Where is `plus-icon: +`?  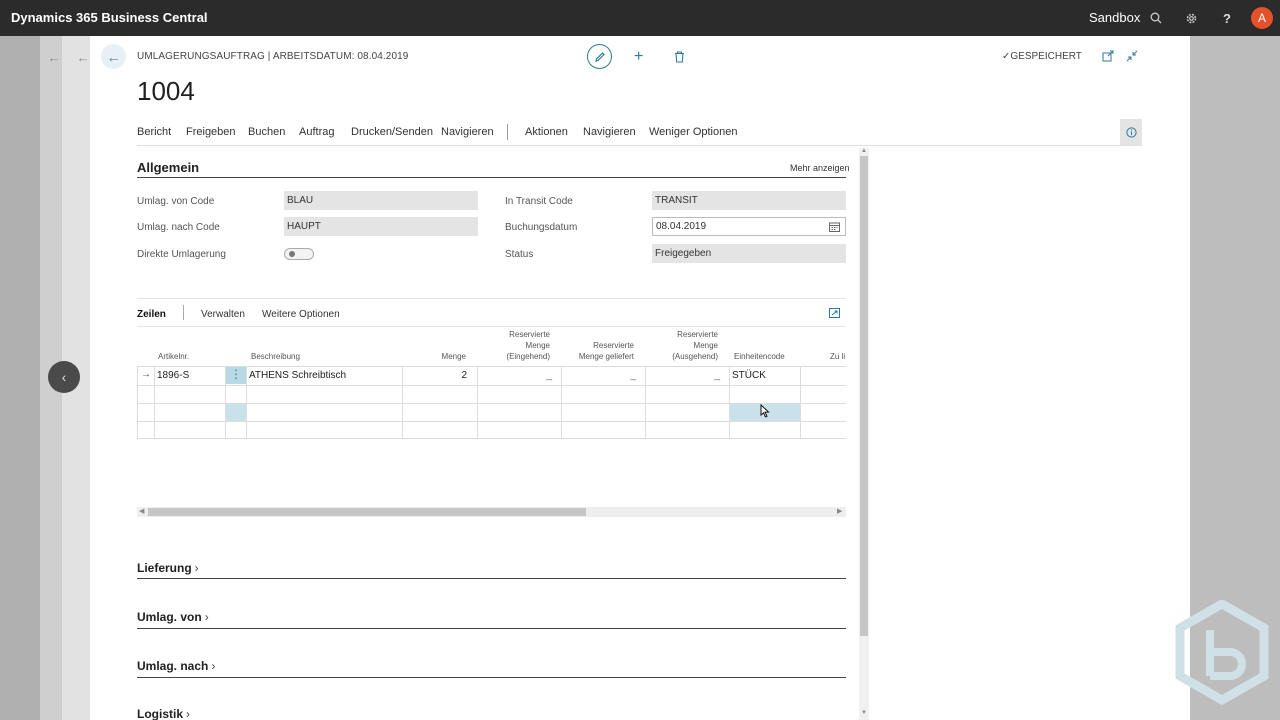
plus-icon: + is located at coordinates (638, 57).